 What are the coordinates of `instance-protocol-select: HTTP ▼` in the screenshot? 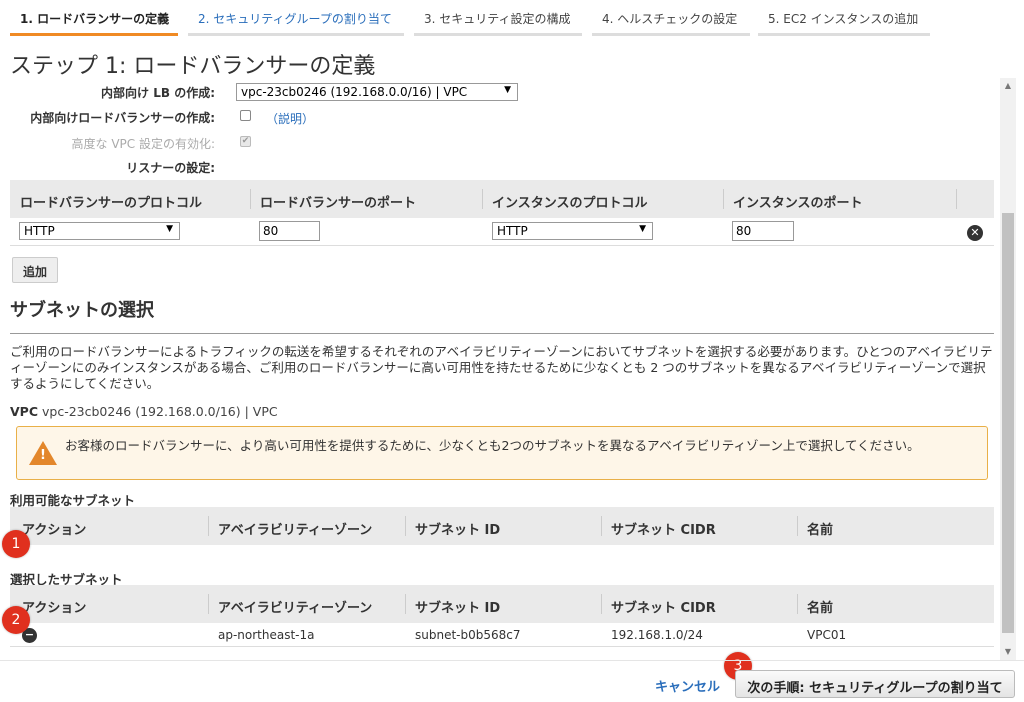 It's located at (572, 231).